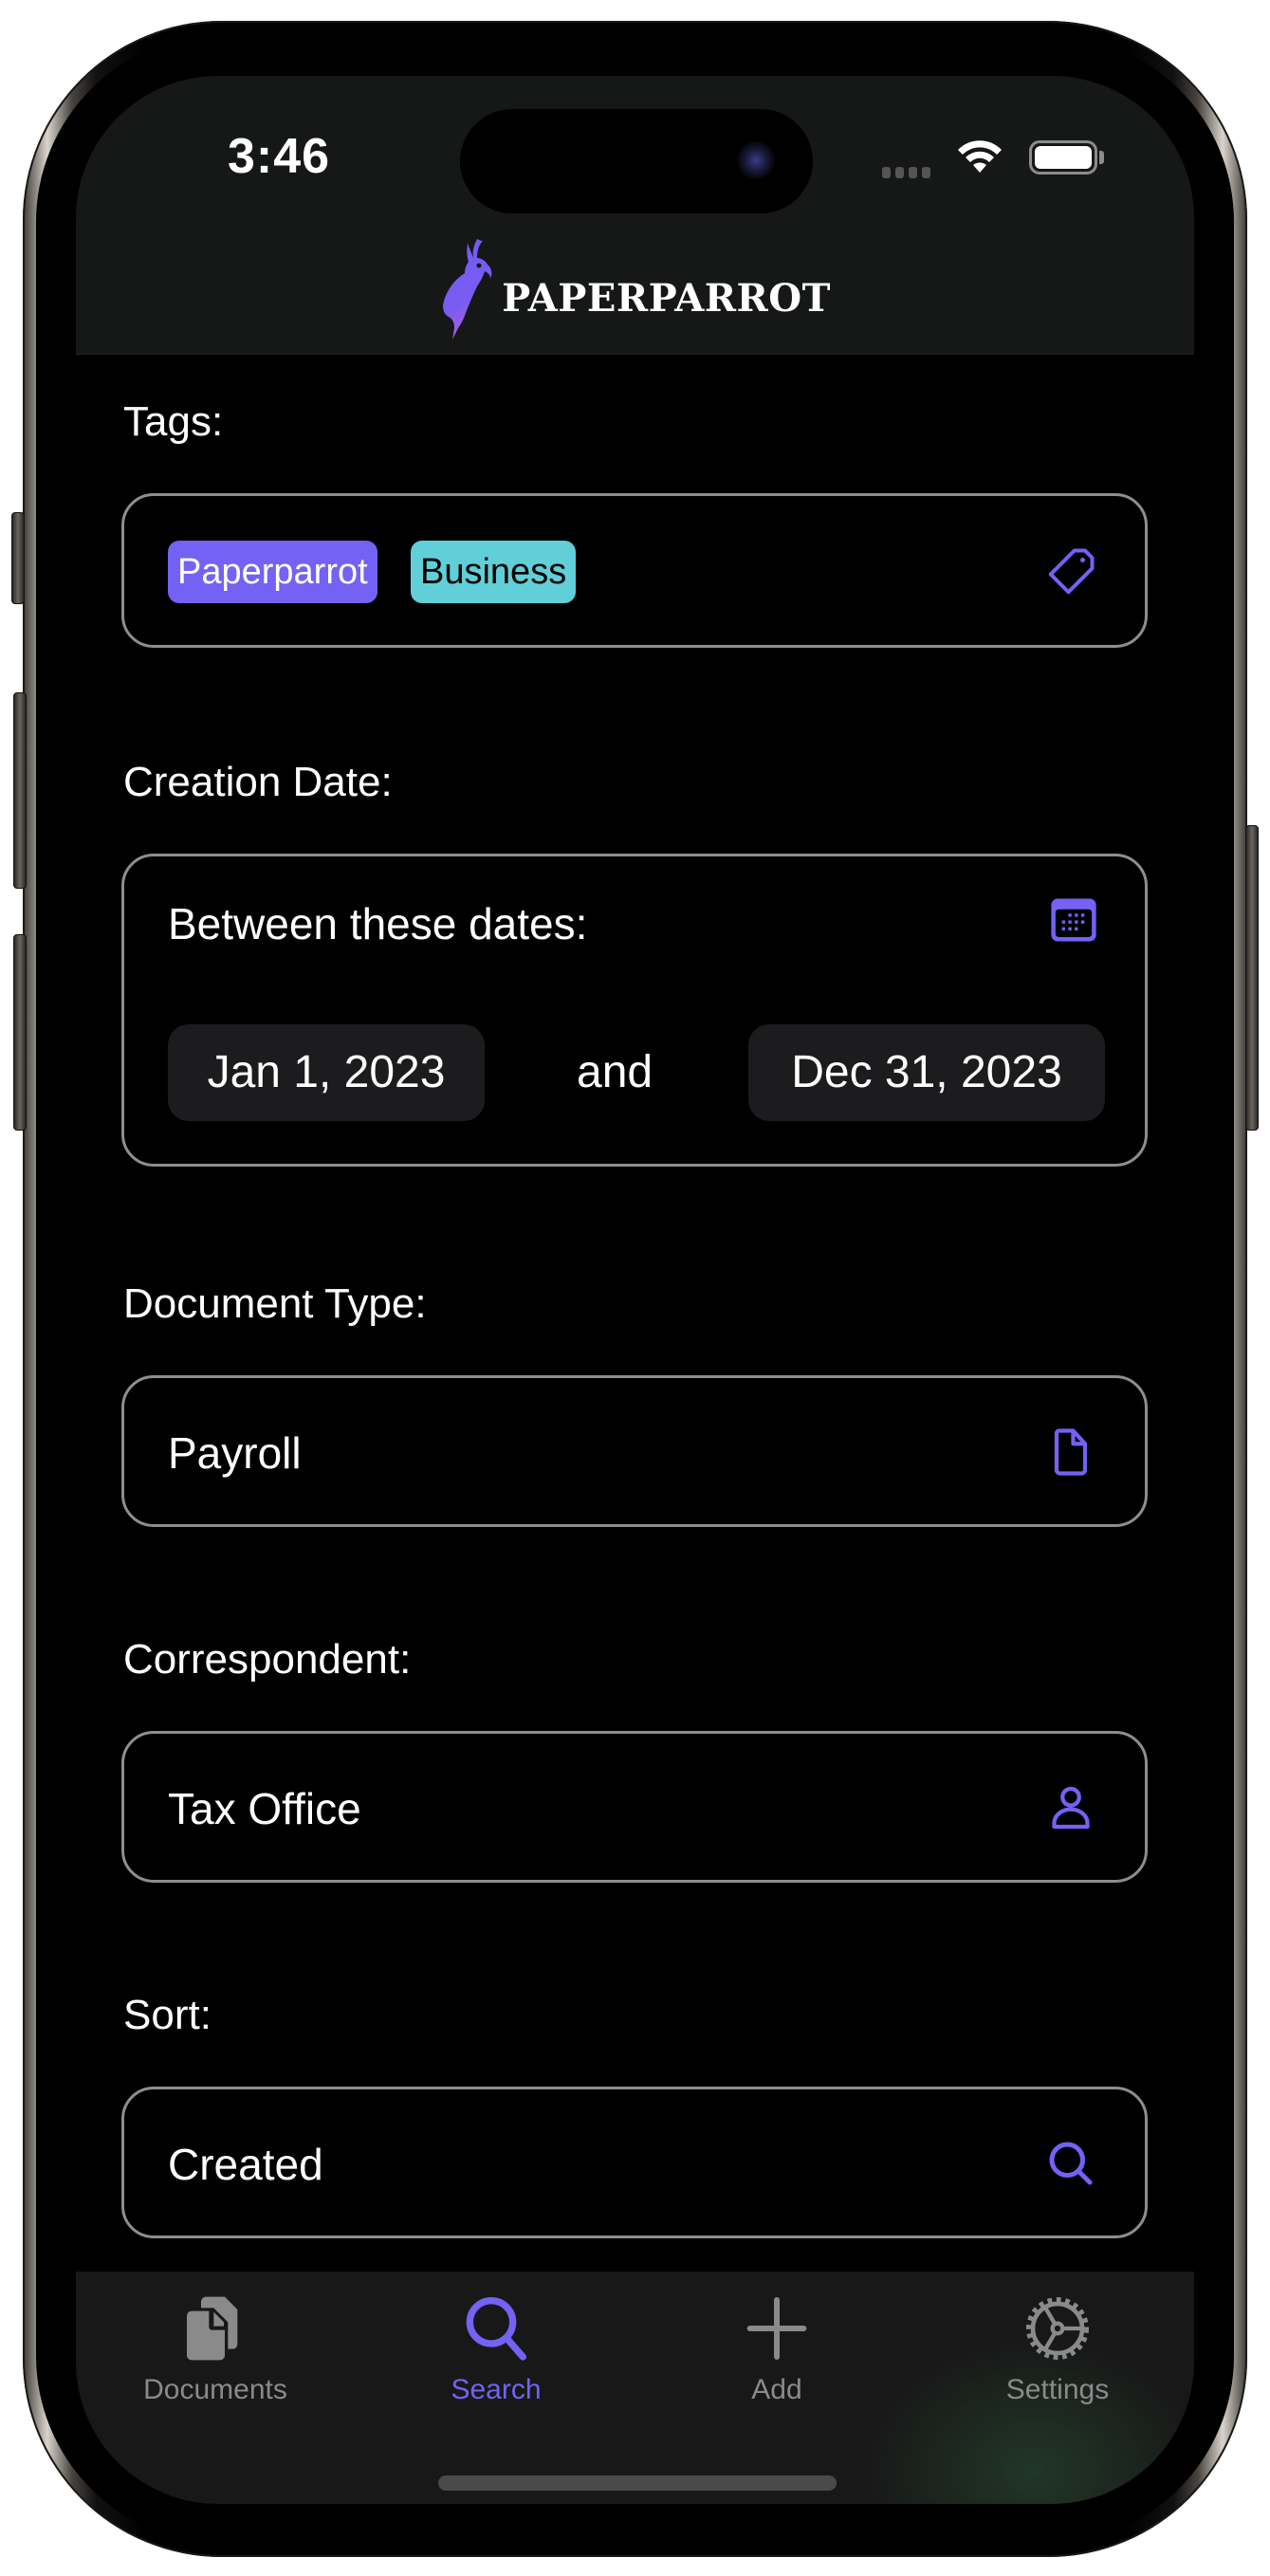  What do you see at coordinates (245, 2164) in the screenshot?
I see `sort-value: Created` at bounding box center [245, 2164].